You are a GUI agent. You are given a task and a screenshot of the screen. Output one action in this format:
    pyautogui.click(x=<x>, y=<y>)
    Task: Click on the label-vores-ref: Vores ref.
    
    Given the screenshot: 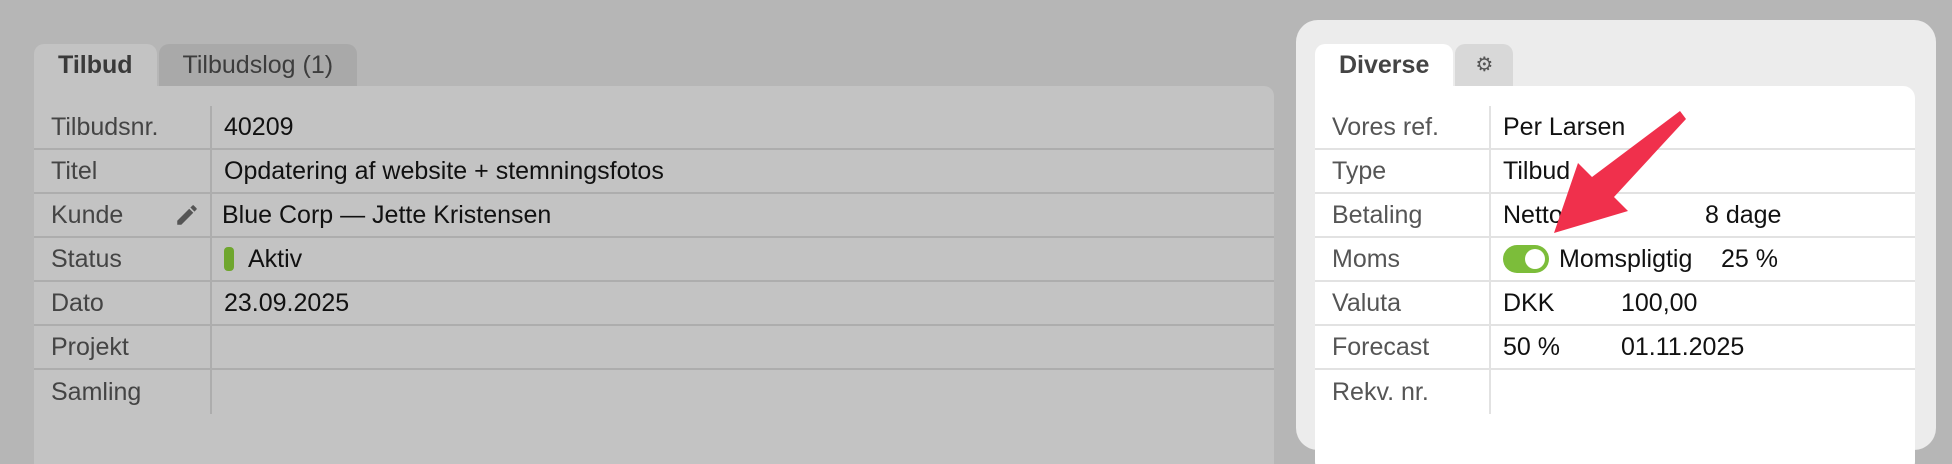 What is the action you would take?
    pyautogui.click(x=1403, y=127)
    